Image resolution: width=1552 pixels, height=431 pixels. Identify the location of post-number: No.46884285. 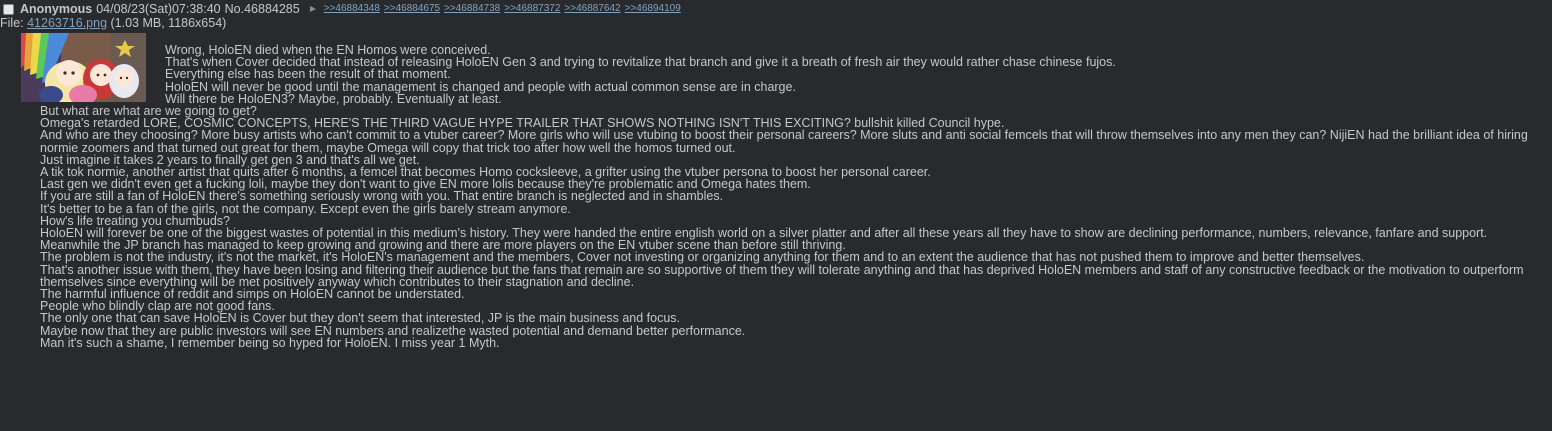
(262, 9).